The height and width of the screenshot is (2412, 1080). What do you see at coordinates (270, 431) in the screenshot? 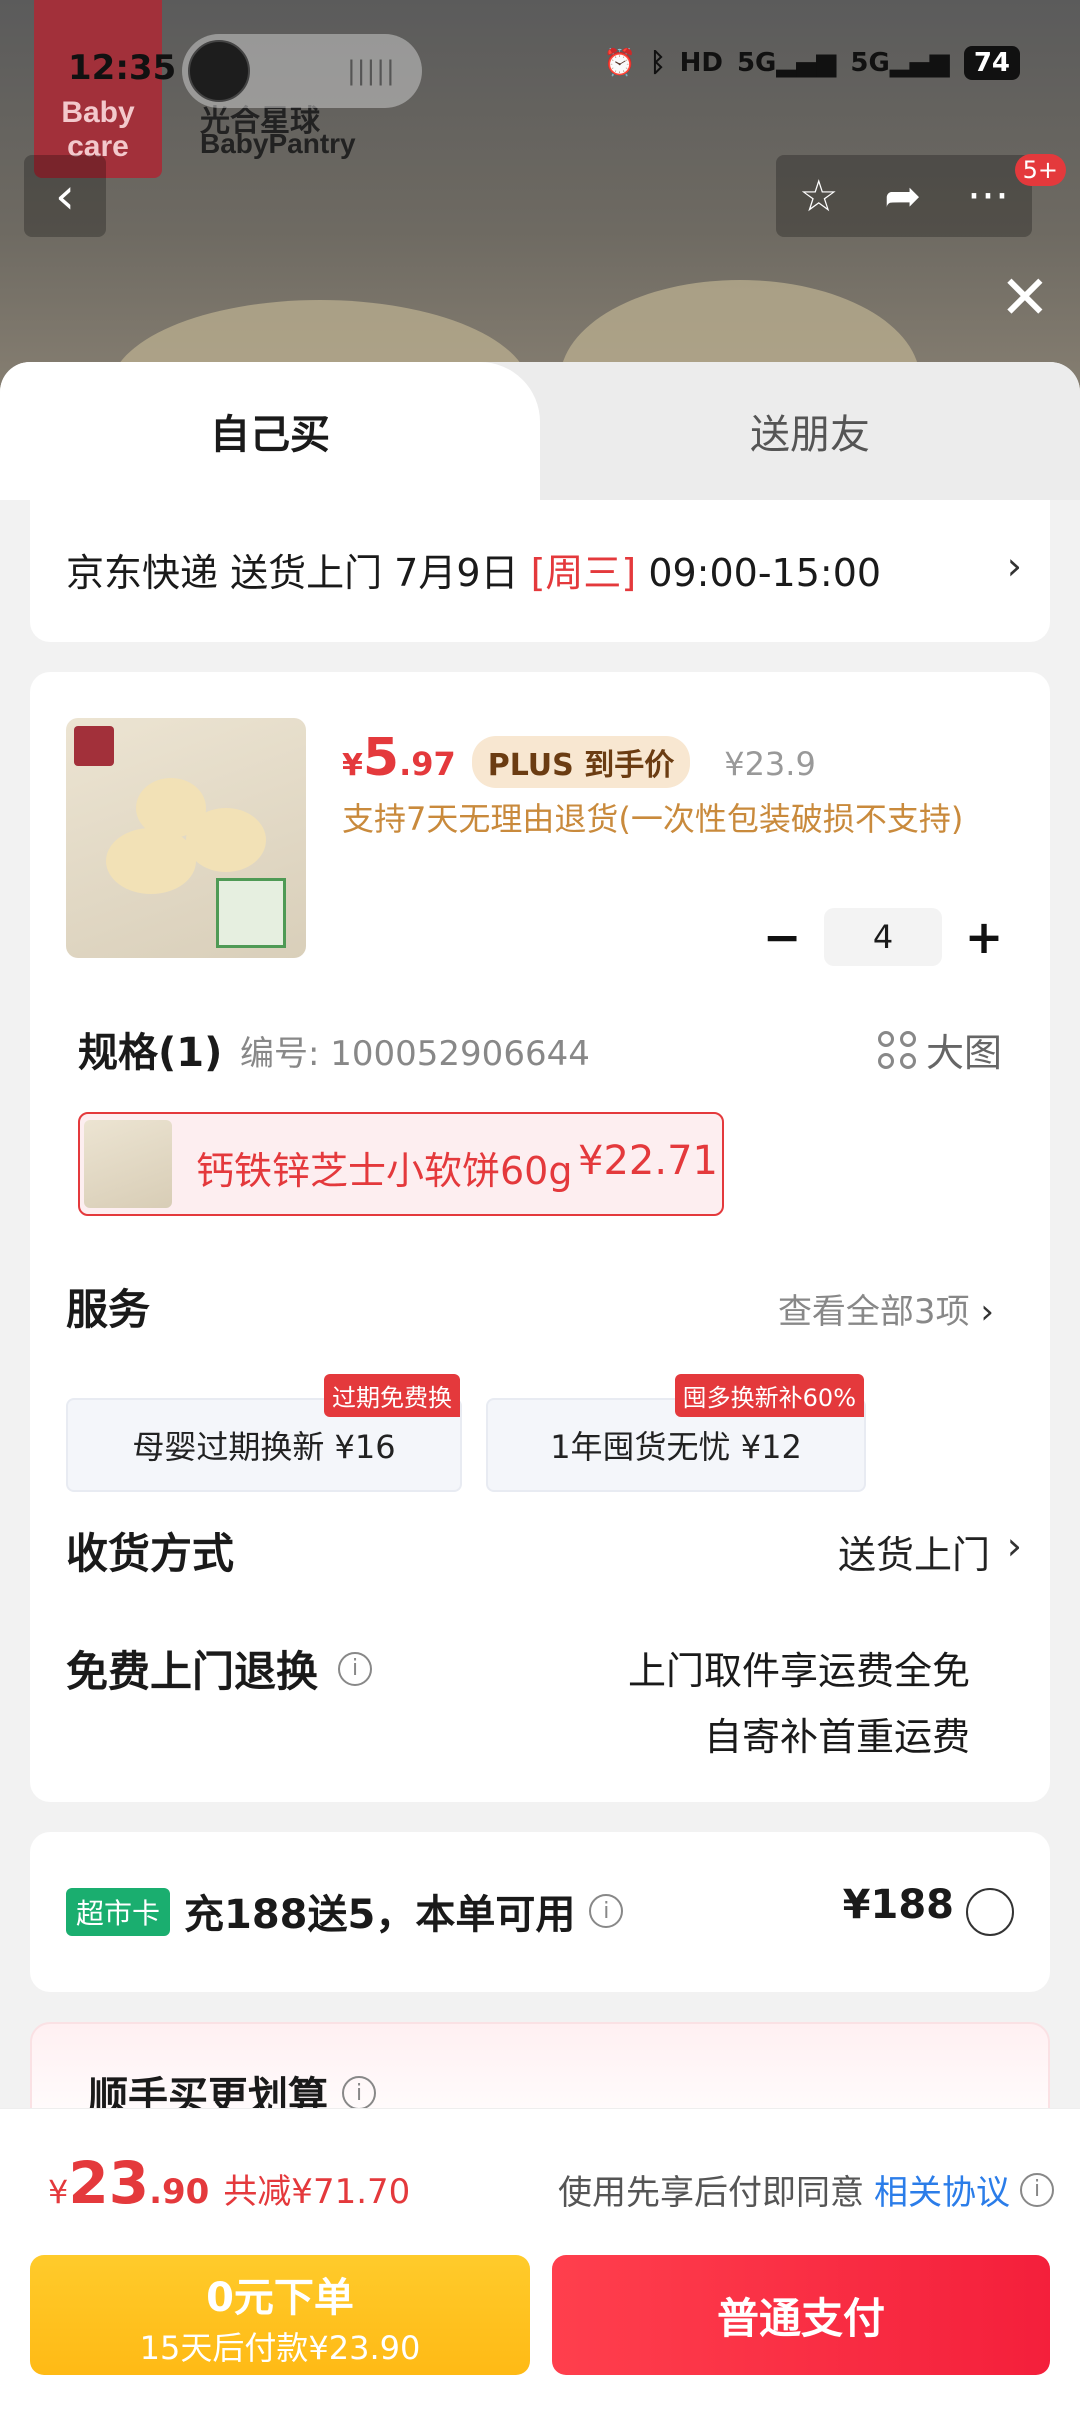
I see `tab-buy-self: 自己买` at bounding box center [270, 431].